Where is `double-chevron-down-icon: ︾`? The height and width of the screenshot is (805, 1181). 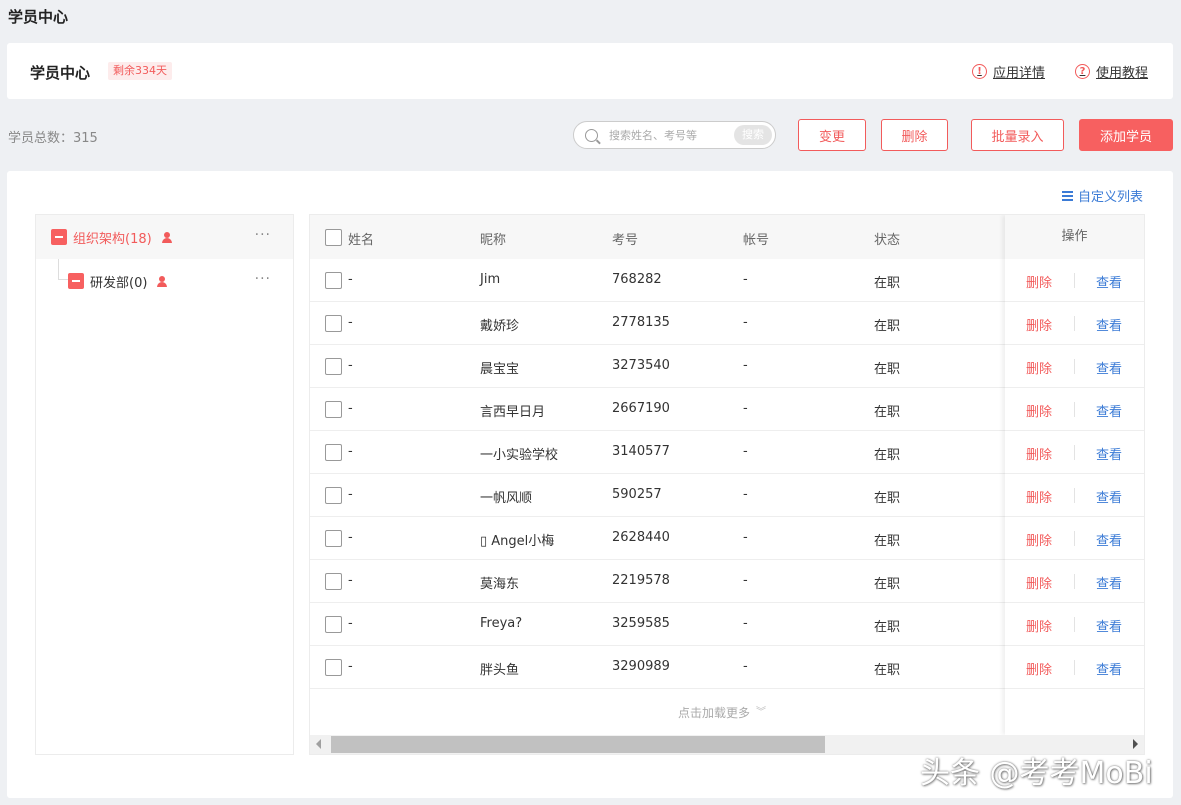
double-chevron-down-icon: ︾ is located at coordinates (761, 712).